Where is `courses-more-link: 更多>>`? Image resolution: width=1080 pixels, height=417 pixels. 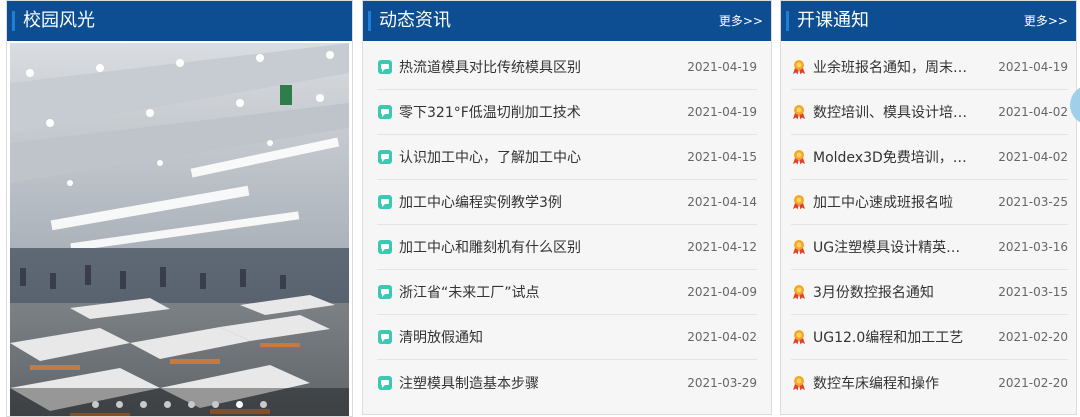
courses-more-link: 更多>> is located at coordinates (1046, 21).